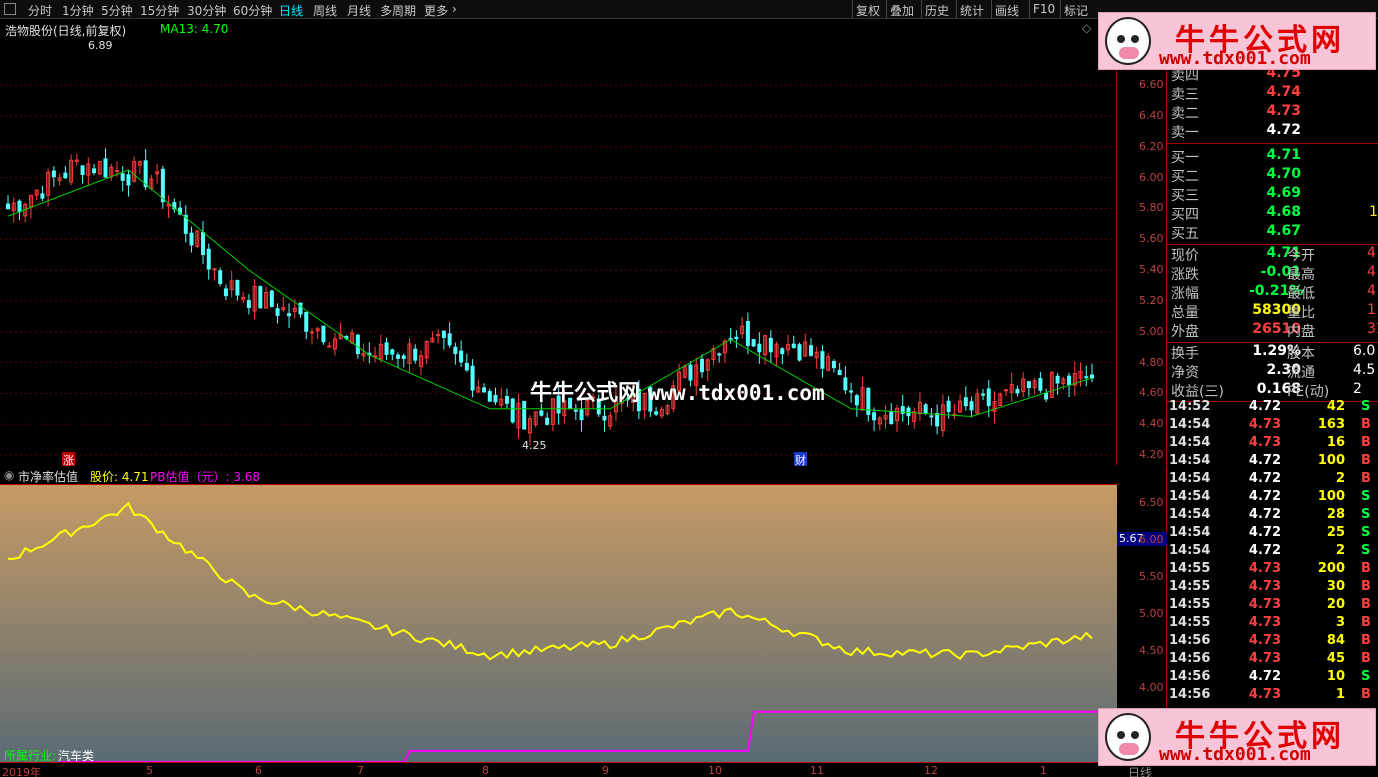 The width and height of the screenshot is (1378, 777). What do you see at coordinates (1273, 175) in the screenshot?
I see `buy-level-2: 买二 4.70` at bounding box center [1273, 175].